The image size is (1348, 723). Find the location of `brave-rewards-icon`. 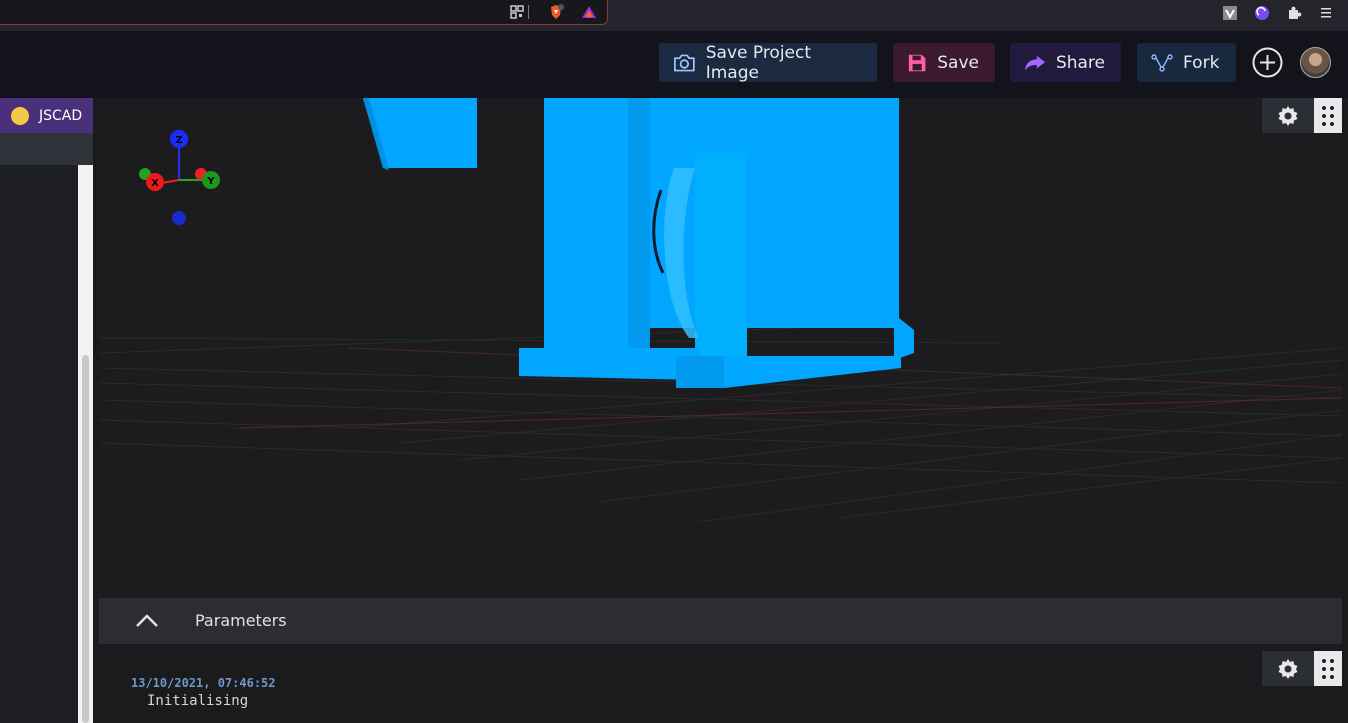

brave-rewards-icon is located at coordinates (589, 12).